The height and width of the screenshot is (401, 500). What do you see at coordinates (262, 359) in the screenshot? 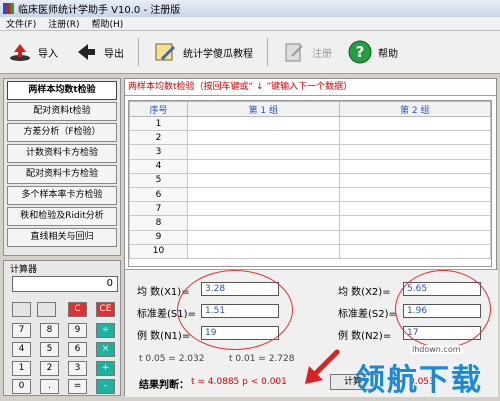
I see `t-critical-001: t 0.01 = 2.728` at bounding box center [262, 359].